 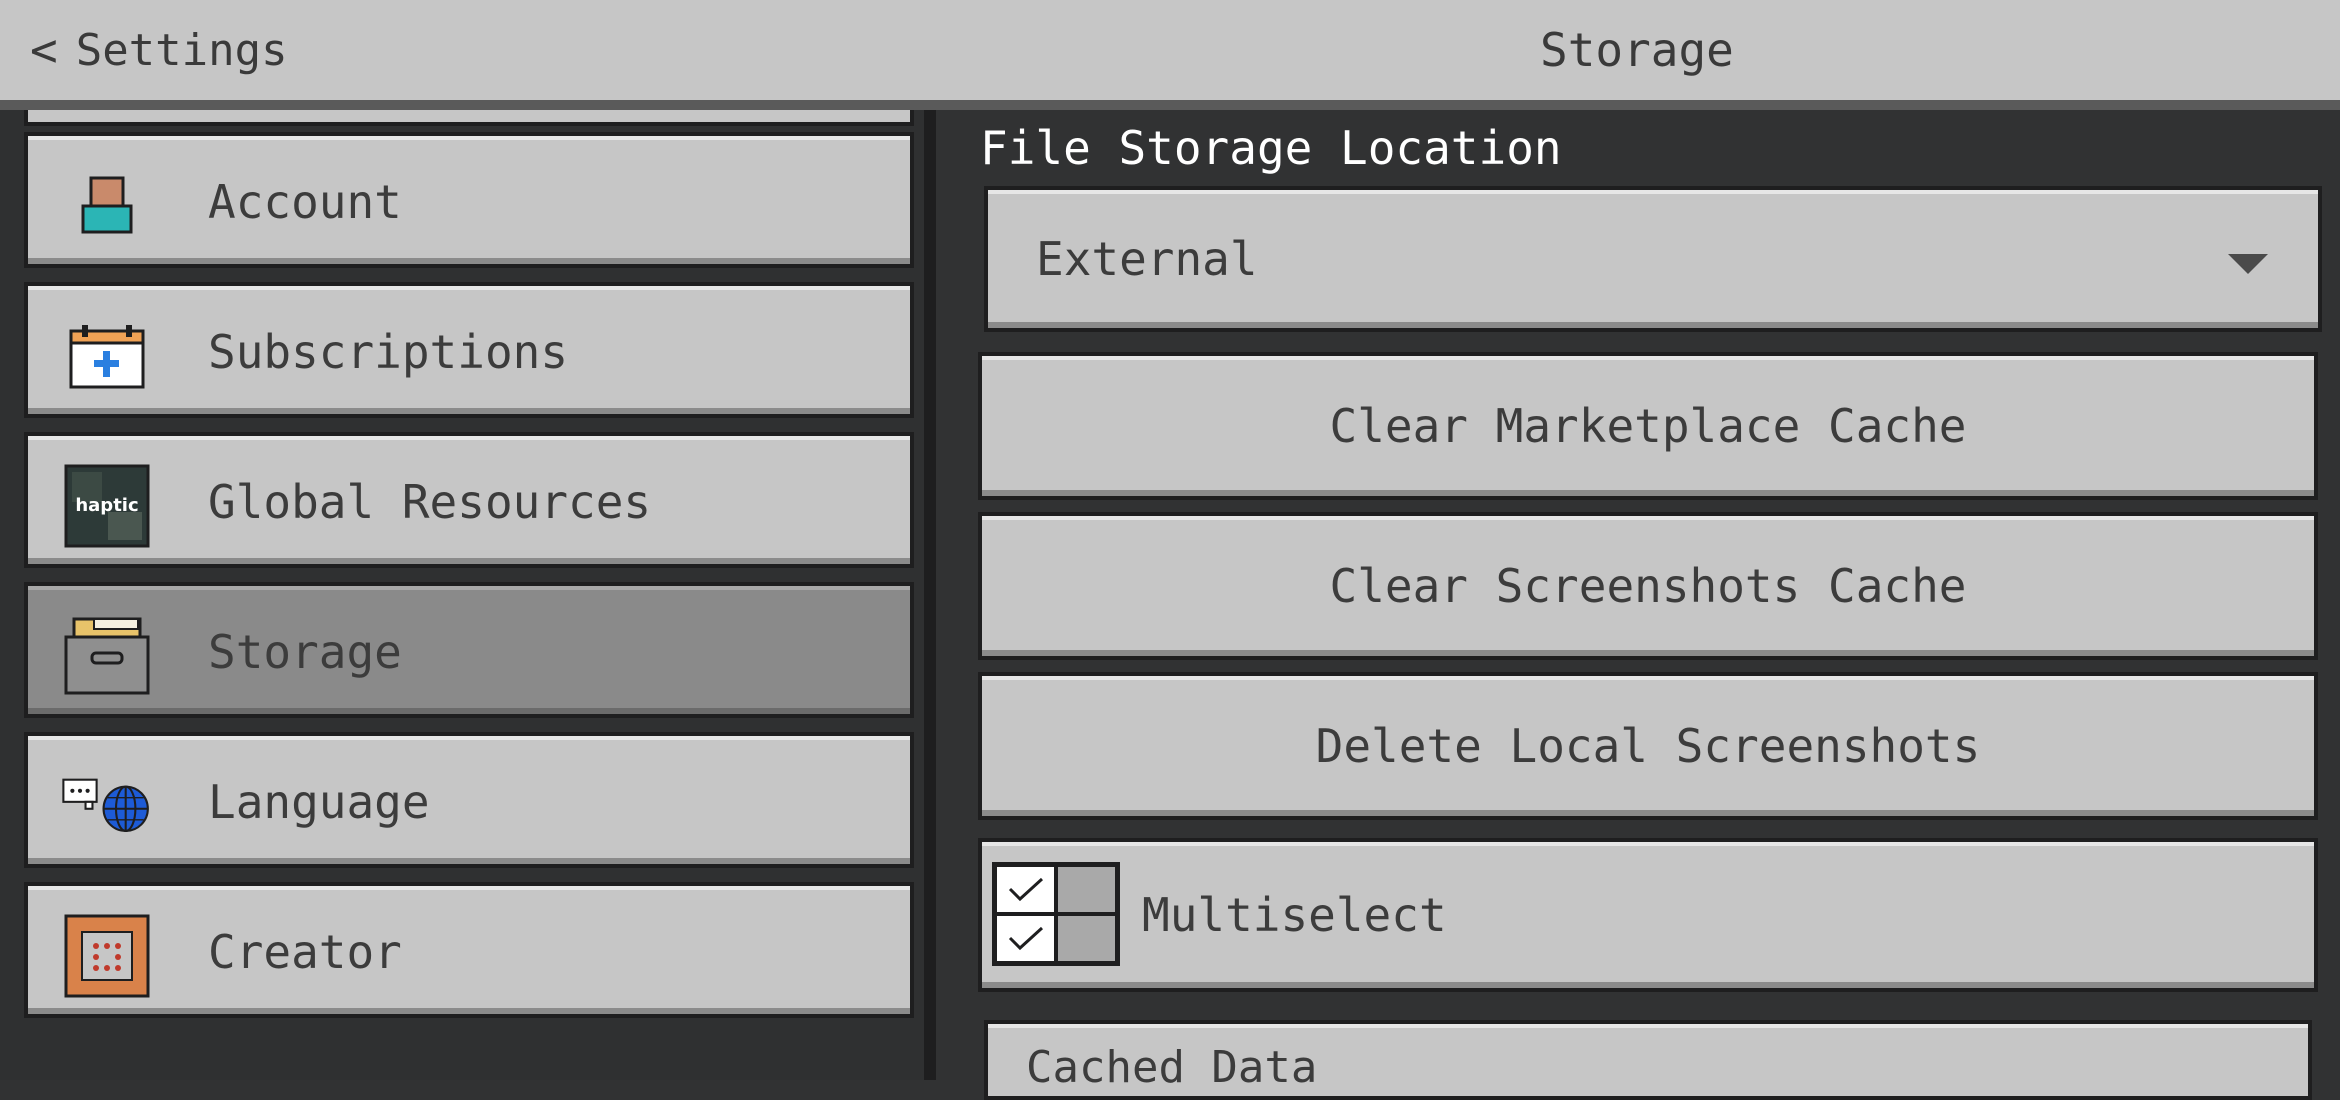 I want to click on storage-location-dropdown: External, so click(x=1653, y=259).